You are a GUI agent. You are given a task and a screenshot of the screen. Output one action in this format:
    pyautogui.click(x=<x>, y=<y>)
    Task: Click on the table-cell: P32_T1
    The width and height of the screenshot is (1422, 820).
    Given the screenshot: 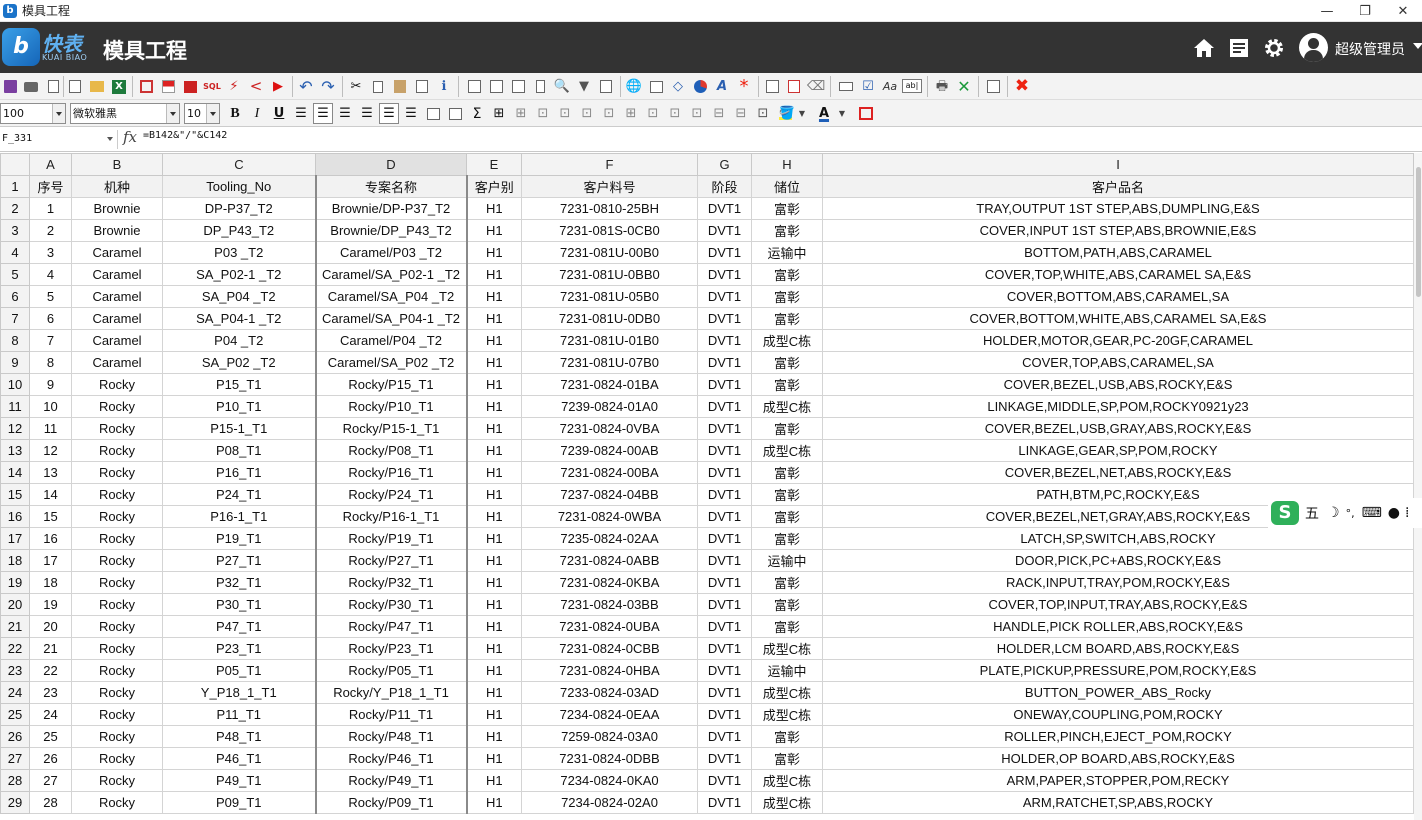 What is the action you would take?
    pyautogui.click(x=239, y=582)
    